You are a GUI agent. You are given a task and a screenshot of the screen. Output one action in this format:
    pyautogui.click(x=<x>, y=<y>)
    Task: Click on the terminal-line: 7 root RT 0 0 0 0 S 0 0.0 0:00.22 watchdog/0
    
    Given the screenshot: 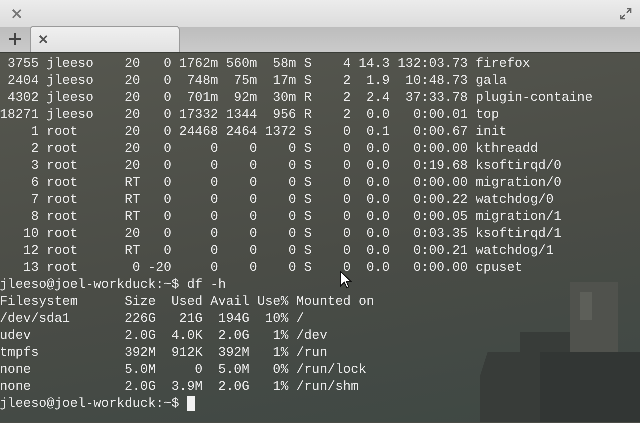 What is the action you would take?
    pyautogui.click(x=292, y=199)
    